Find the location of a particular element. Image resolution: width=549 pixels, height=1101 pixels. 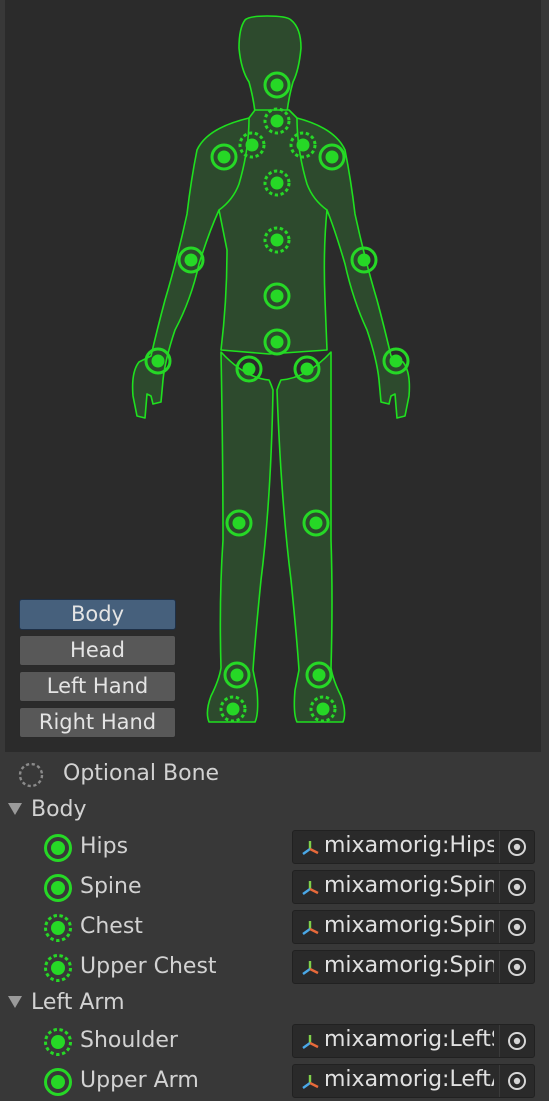

bone-label: Hips is located at coordinates (104, 846).